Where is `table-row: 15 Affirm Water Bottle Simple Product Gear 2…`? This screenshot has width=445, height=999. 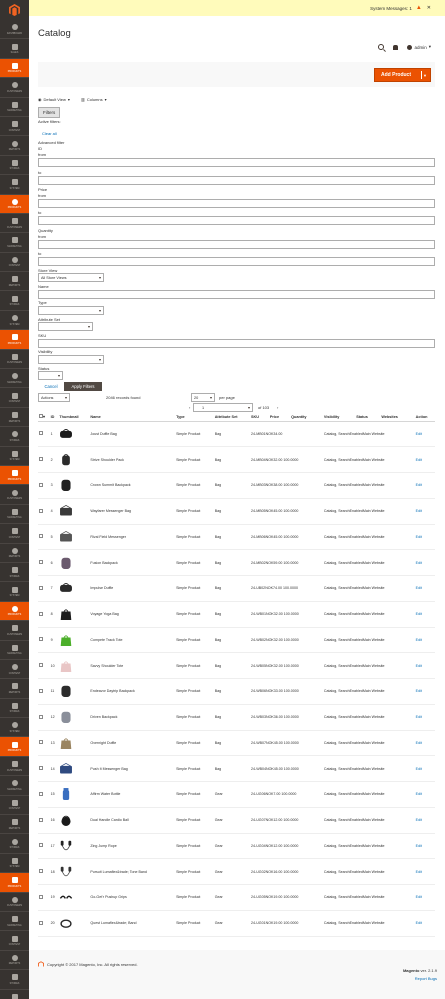 table-row: 15 Affirm Water Bottle Simple Product Gear 2… is located at coordinates (236, 794).